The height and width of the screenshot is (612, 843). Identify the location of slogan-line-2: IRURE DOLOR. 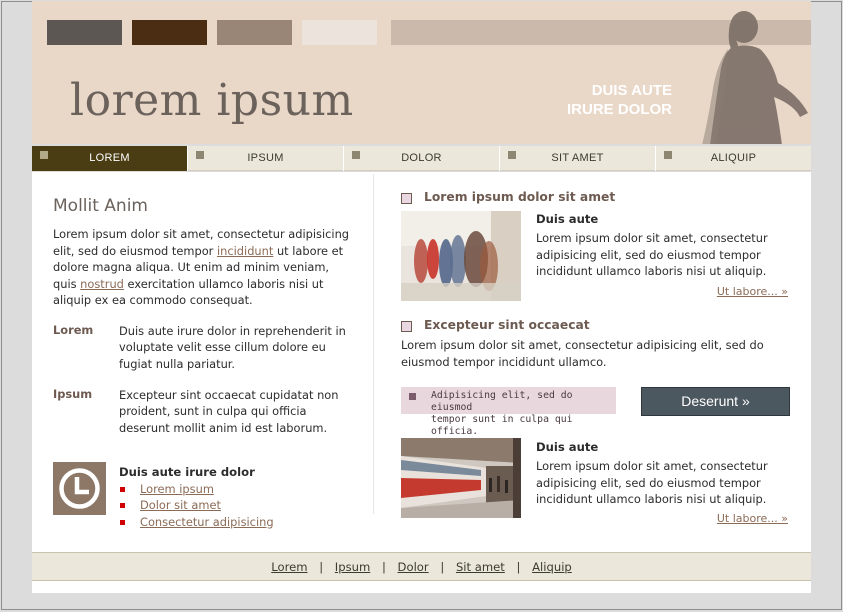
(619, 109).